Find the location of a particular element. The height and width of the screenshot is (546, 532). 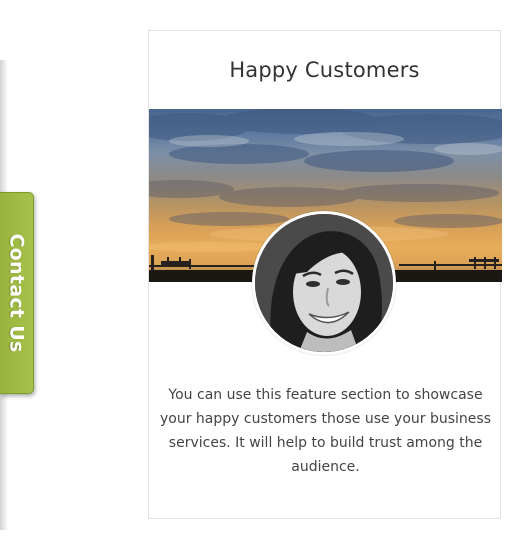

customer-portrait-graphic is located at coordinates (324, 283).